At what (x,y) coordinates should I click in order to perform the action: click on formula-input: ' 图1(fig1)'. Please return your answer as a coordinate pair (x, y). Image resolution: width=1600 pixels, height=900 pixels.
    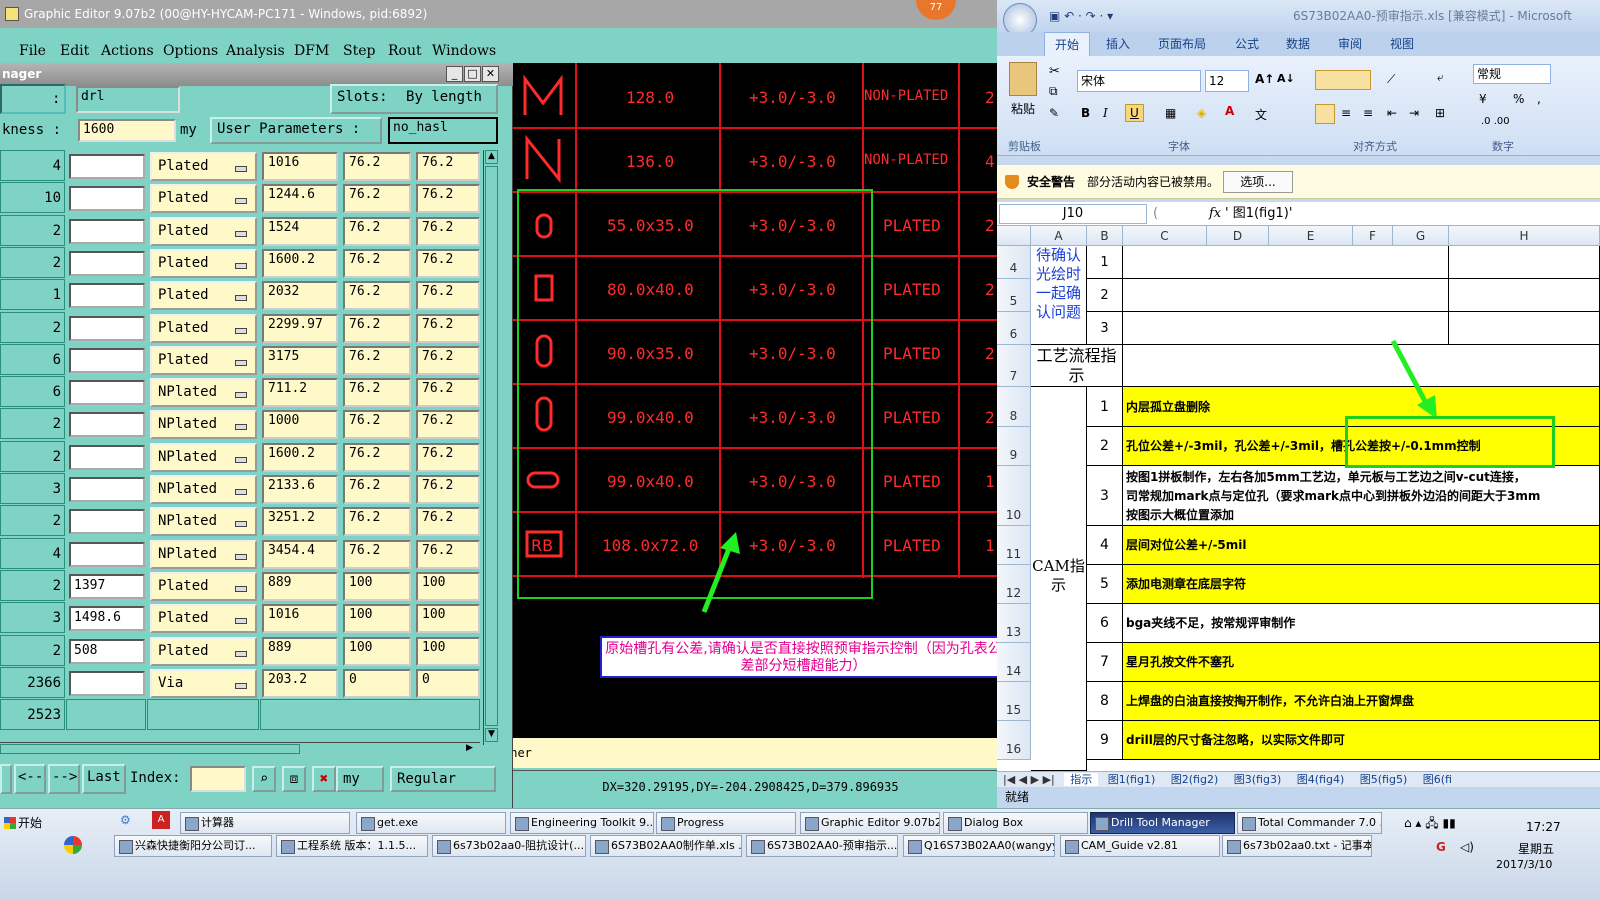
    Looking at the image, I should click on (1258, 214).